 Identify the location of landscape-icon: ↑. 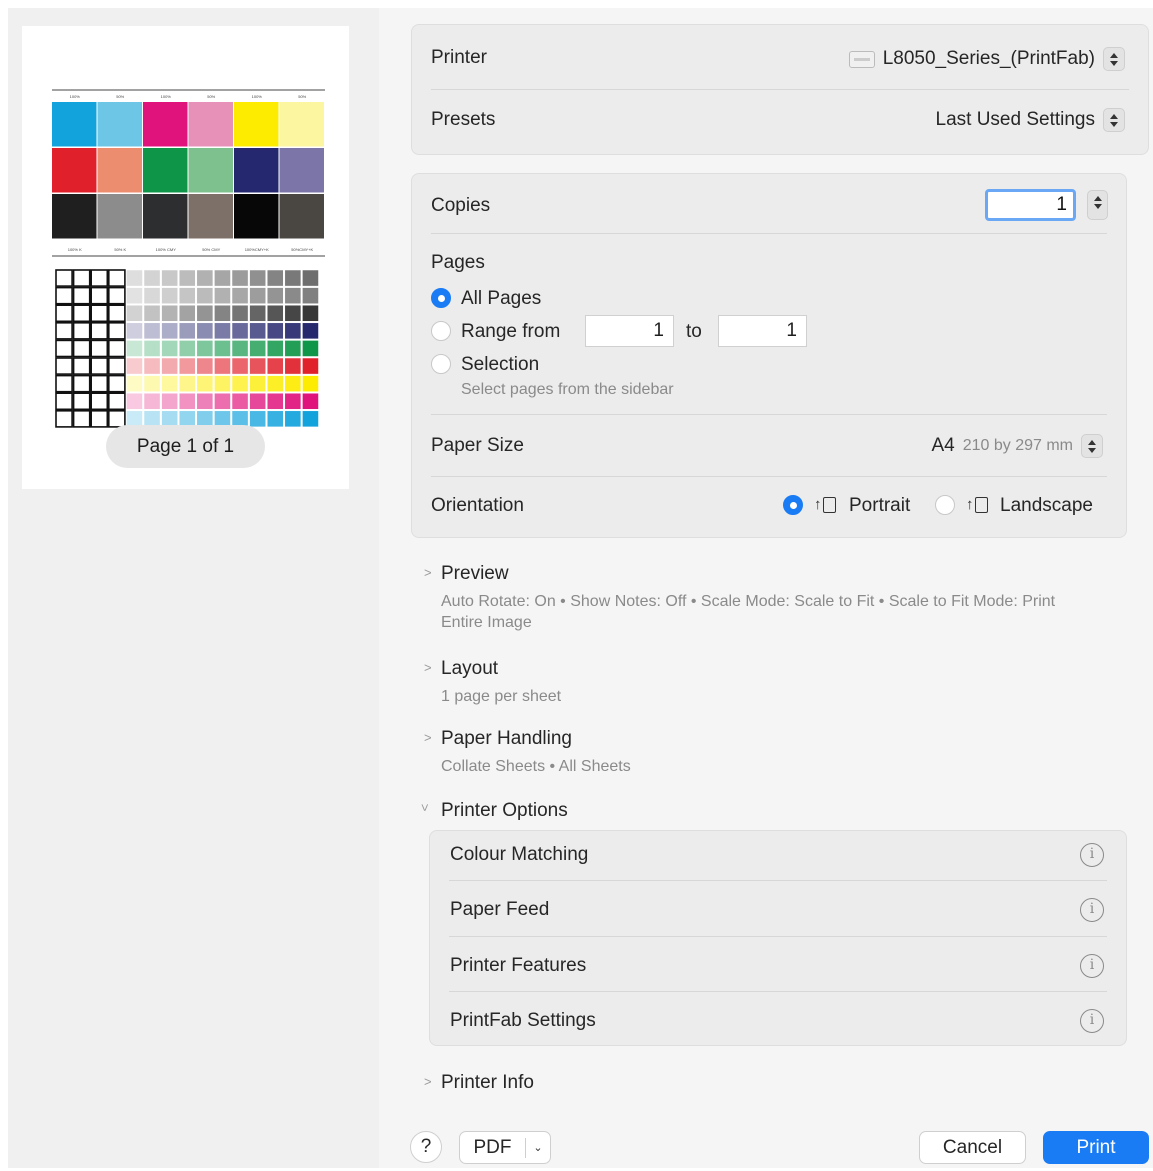
(977, 505).